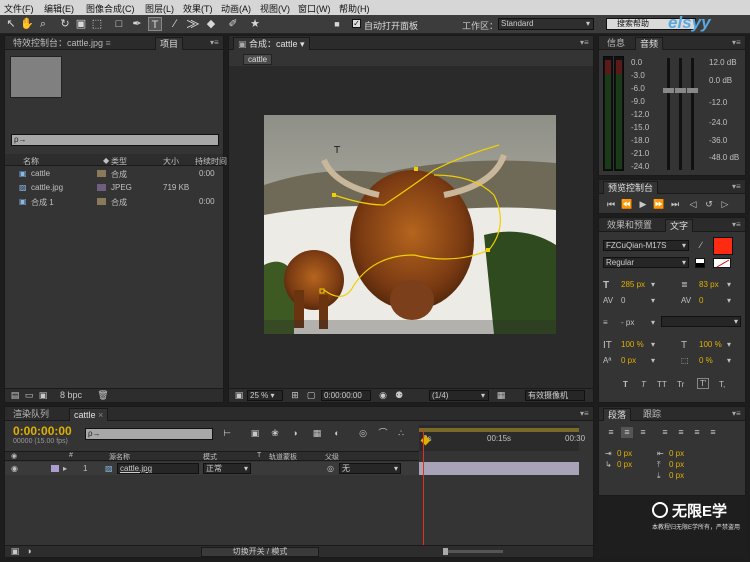  Describe the element at coordinates (624, 464) in the screenshot. I see `first-line-indent-value: 0 px` at that location.